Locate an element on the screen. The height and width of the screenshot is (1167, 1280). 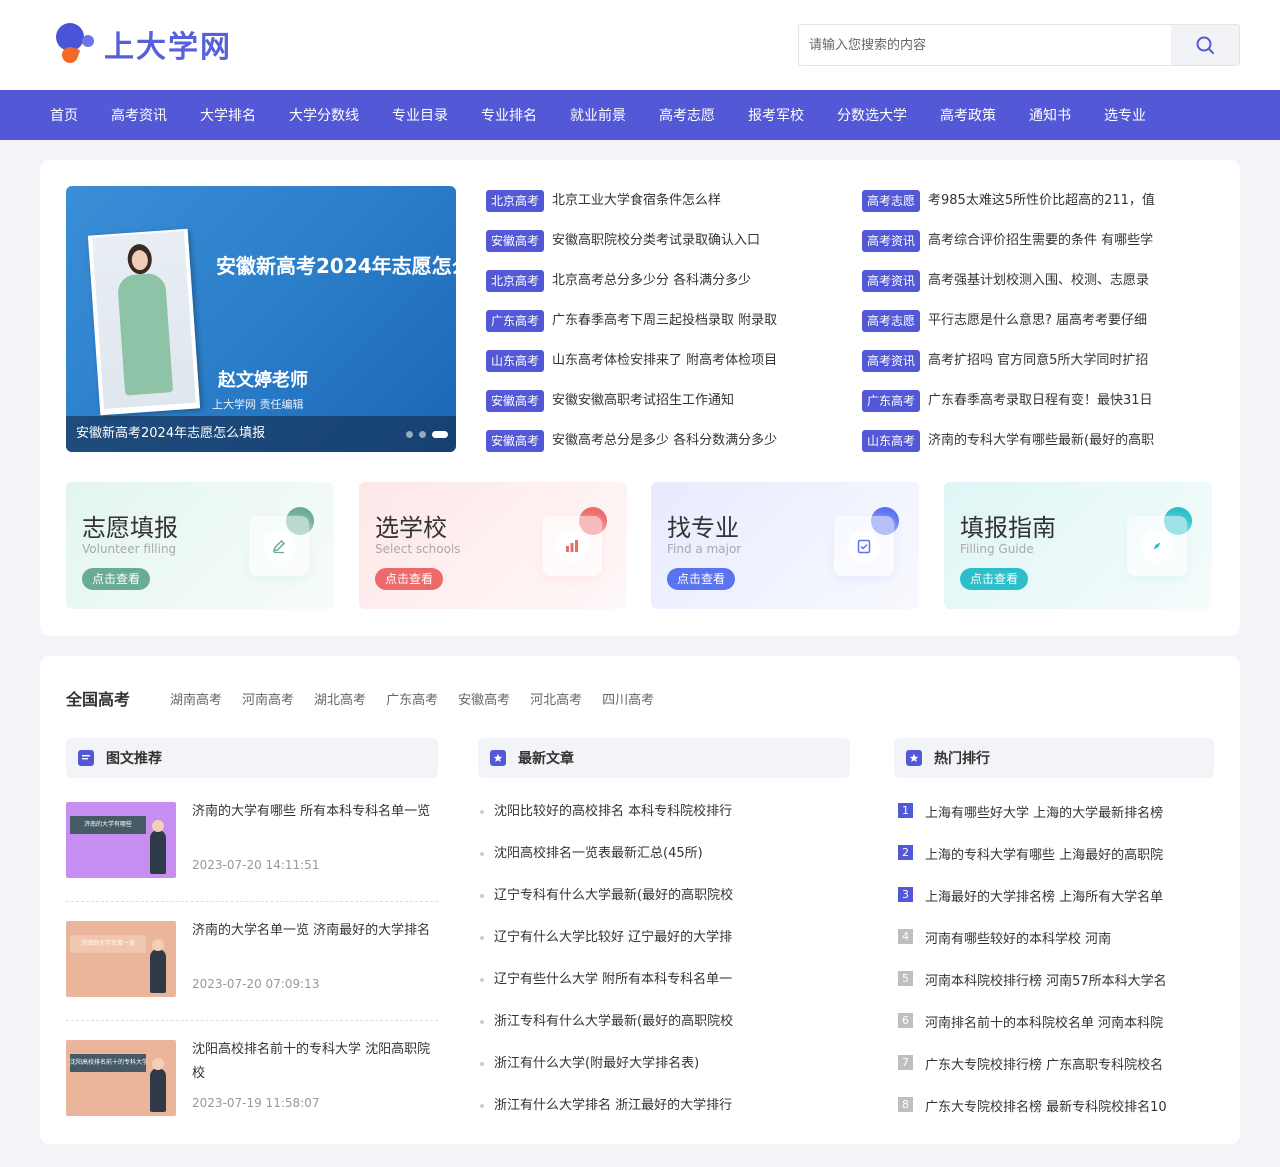
feature-card: 找专业 Find a major 点击查看 is located at coordinates (785, 545).